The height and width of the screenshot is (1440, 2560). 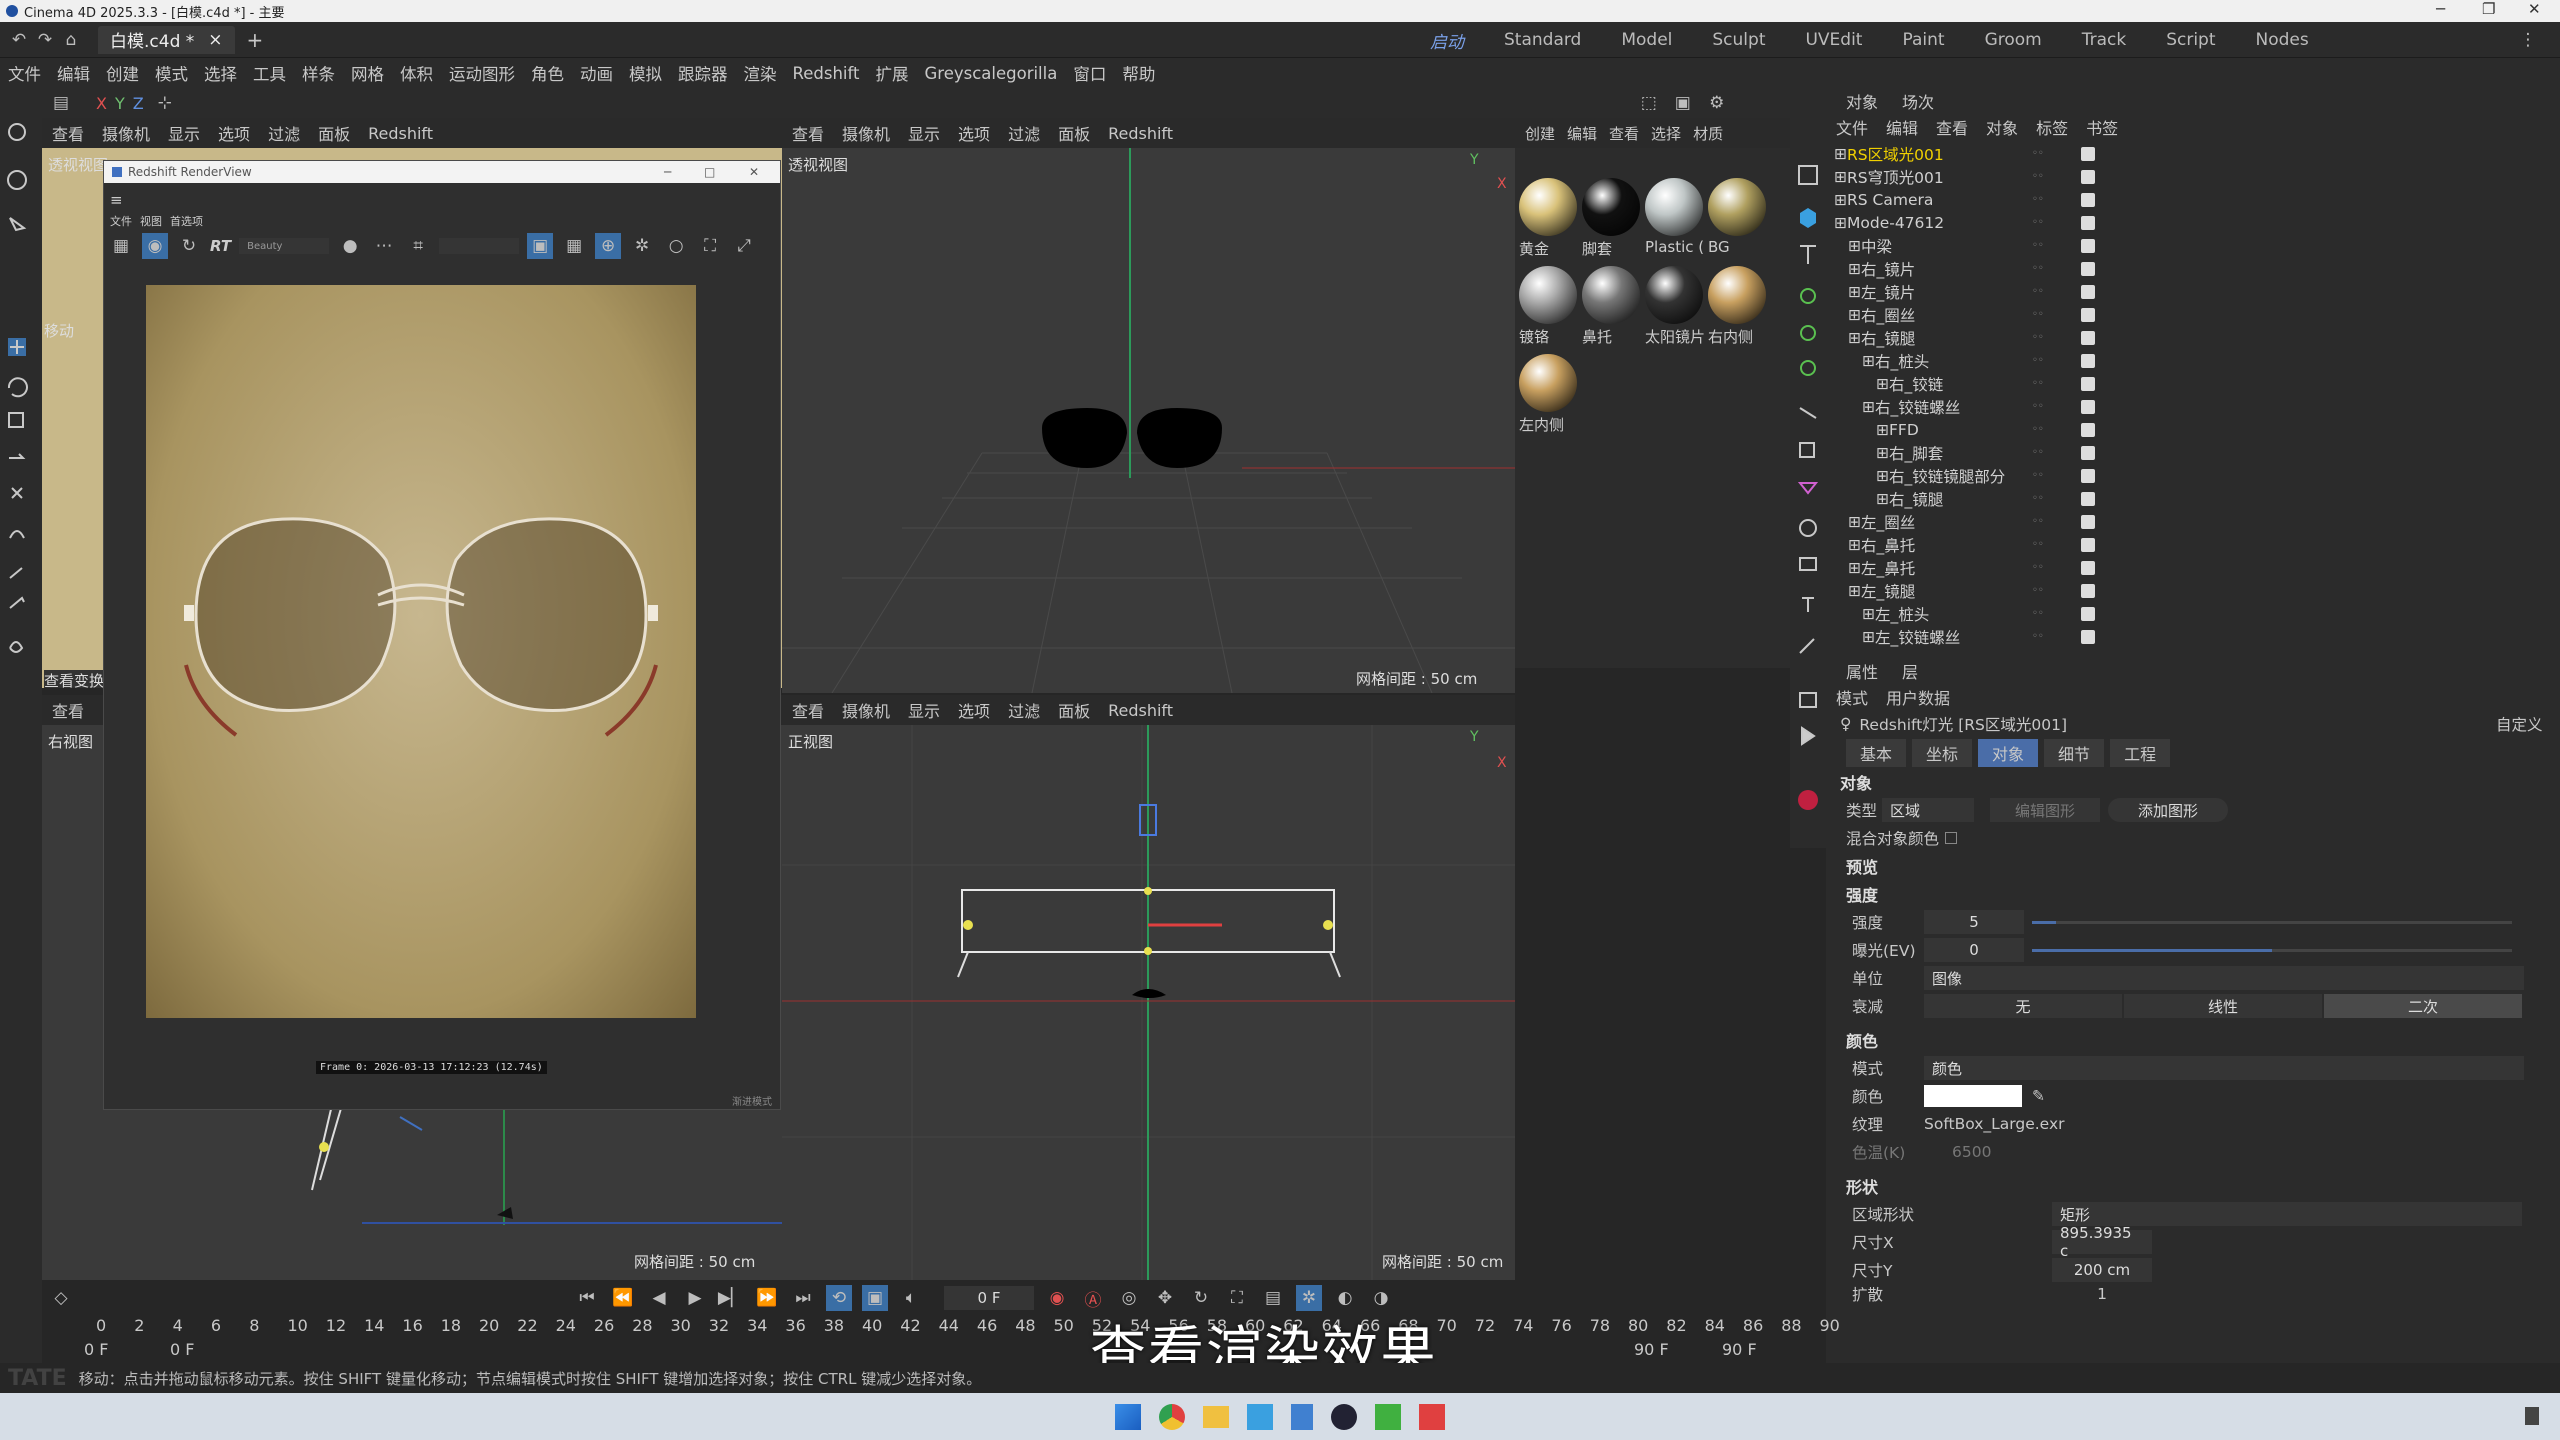 I want to click on object-name: 左_铰链螺丝, so click(x=1917, y=637).